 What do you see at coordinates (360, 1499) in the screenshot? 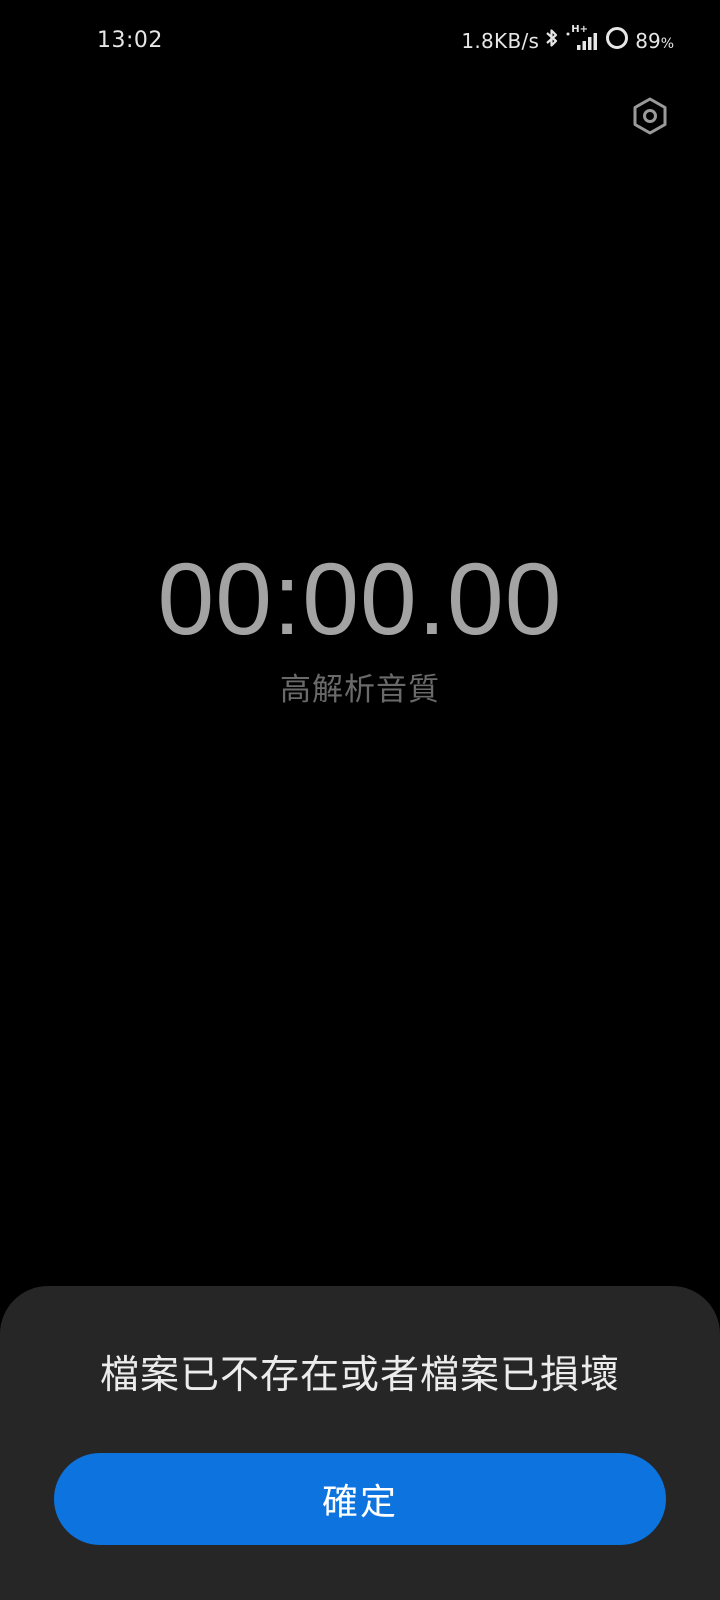
I see `confirm-button: 確定` at bounding box center [360, 1499].